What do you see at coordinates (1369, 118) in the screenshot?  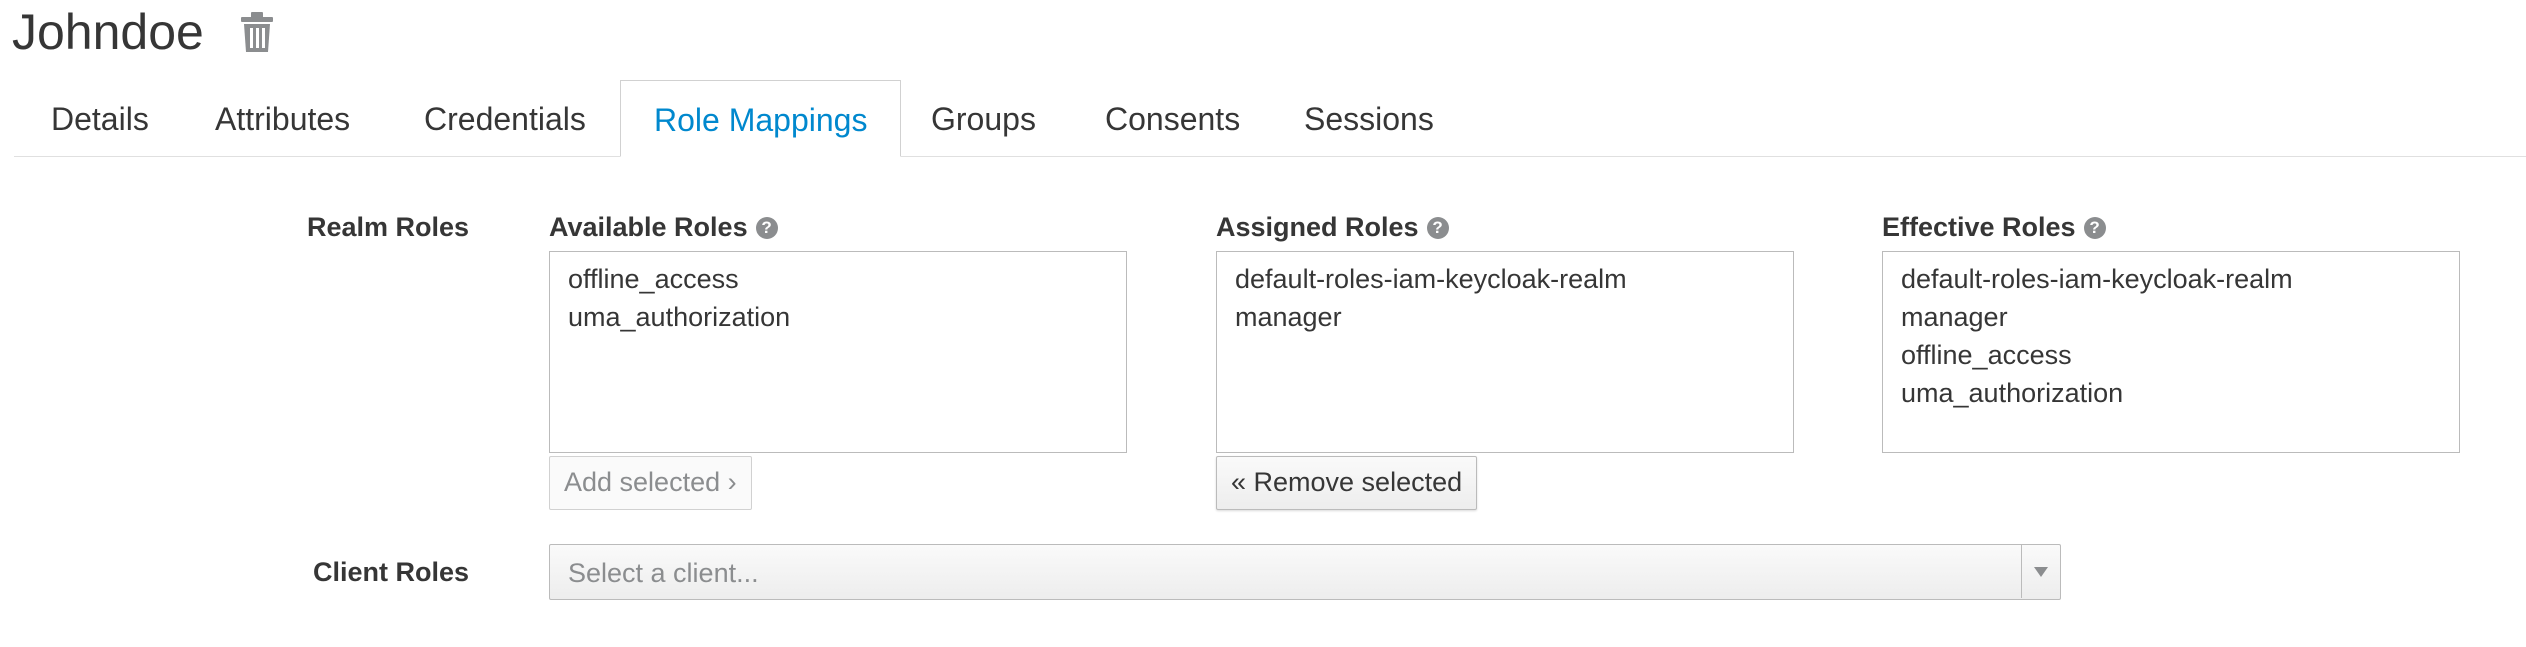 I see `tab-sessions: Sessions` at bounding box center [1369, 118].